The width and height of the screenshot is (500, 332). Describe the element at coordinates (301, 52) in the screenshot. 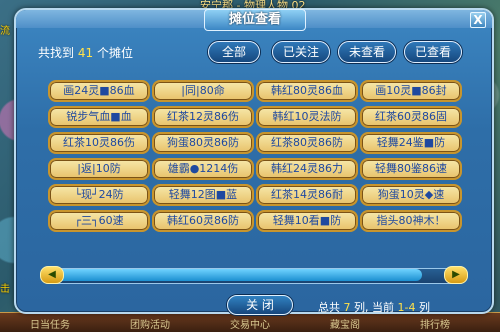

I see `tab-followed: 已关注` at that location.